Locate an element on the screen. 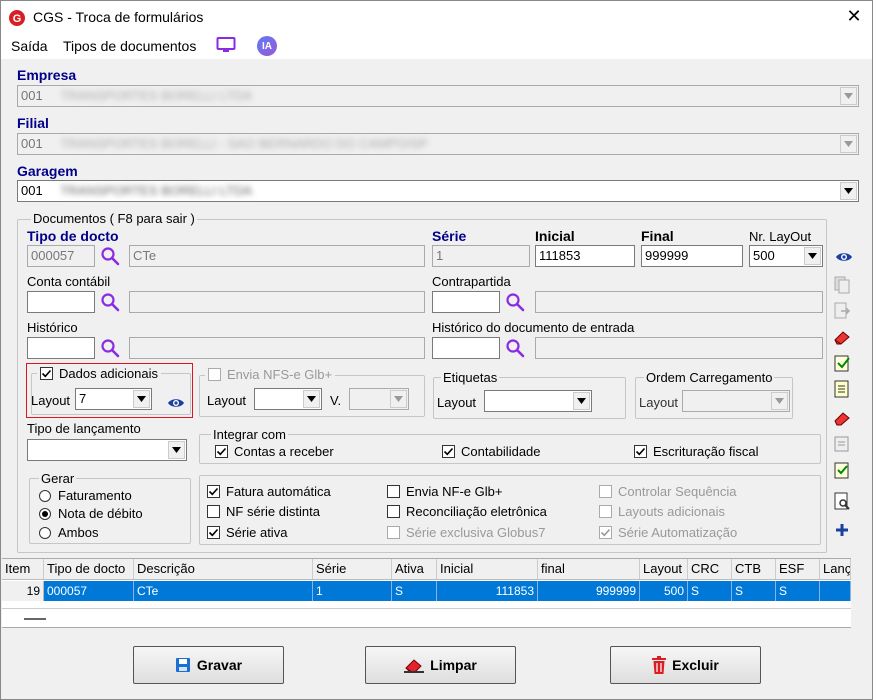  envia-nfse-checkbox: Envia NFS-e Glb+ is located at coordinates (270, 374).